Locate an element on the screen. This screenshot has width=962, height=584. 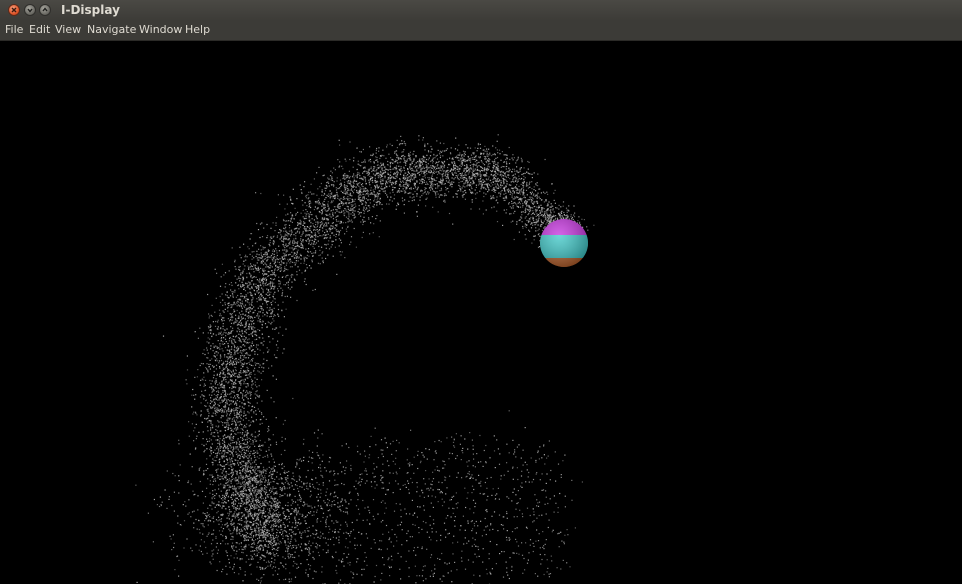
minimize-button is located at coordinates (30, 10).